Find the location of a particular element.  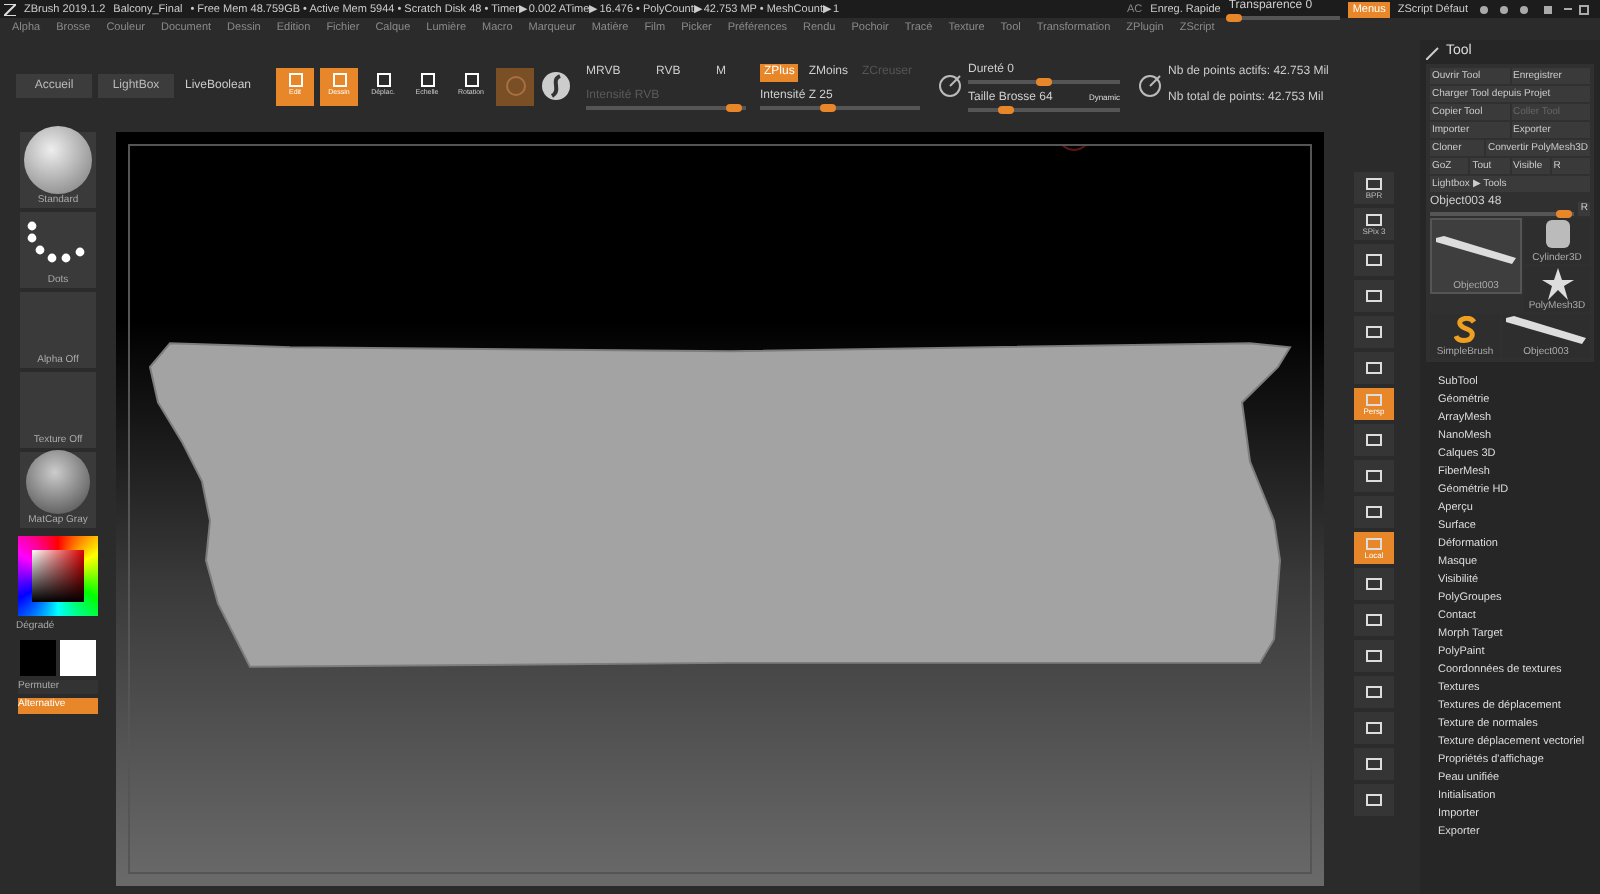

tool-icon is located at coordinates (1433, 52).